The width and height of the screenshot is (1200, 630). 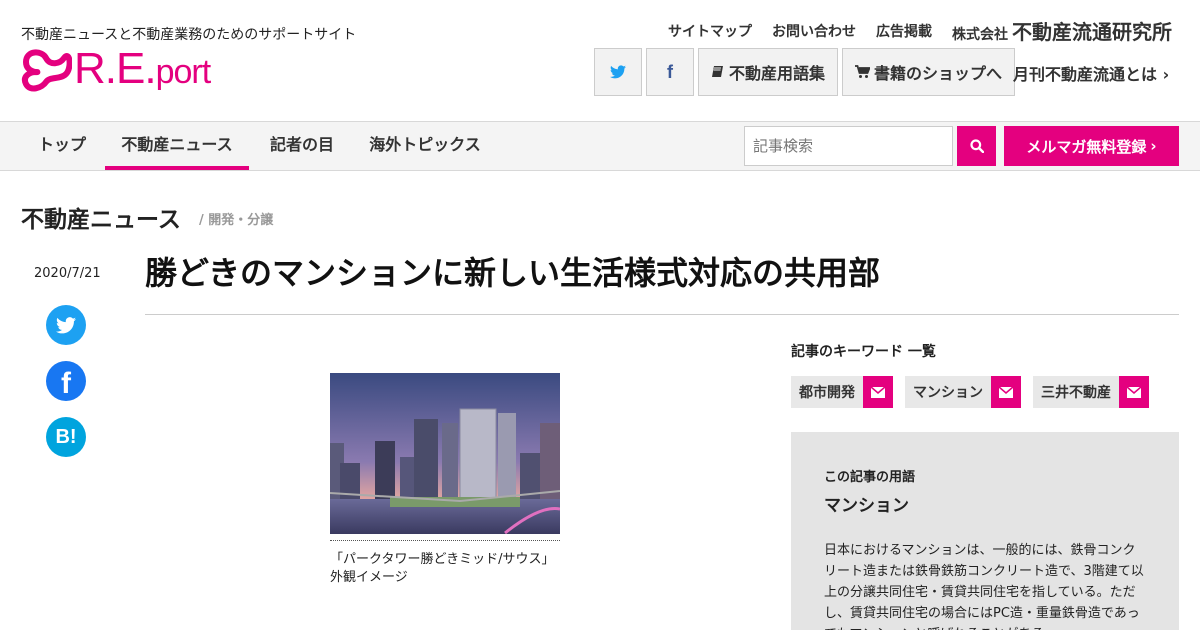 What do you see at coordinates (870, 477) in the screenshot?
I see `glossary-label: この記事の用語` at bounding box center [870, 477].